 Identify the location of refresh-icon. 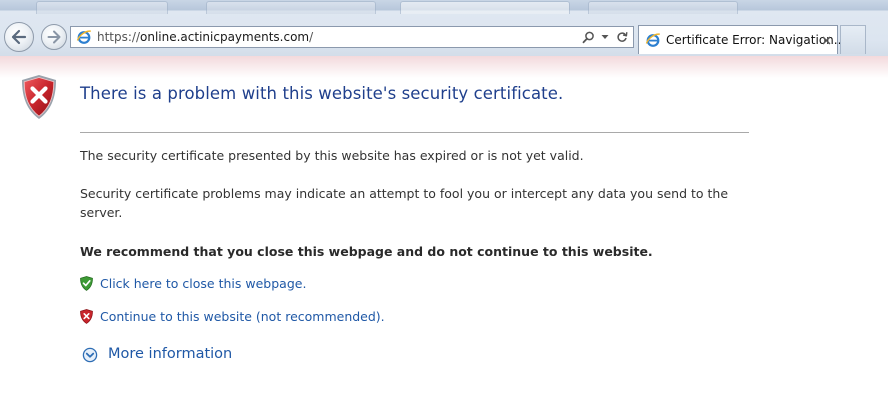
(622, 37).